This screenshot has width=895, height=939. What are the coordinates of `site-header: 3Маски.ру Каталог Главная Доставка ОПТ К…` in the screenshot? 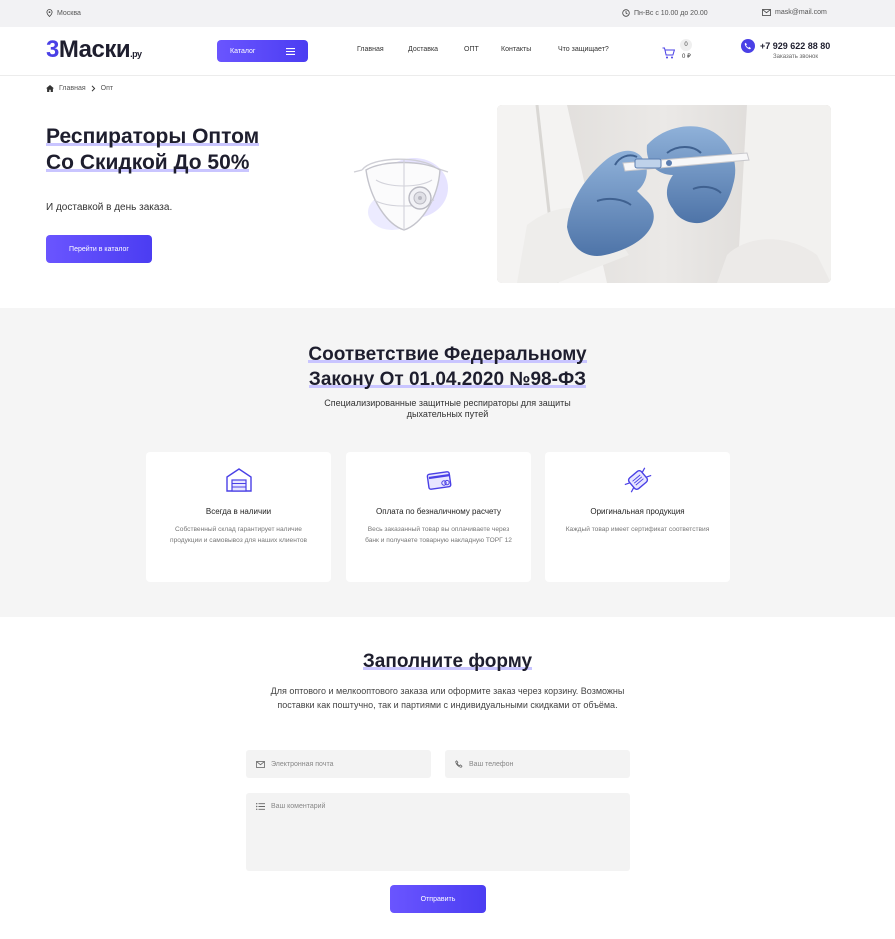 It's located at (447, 51).